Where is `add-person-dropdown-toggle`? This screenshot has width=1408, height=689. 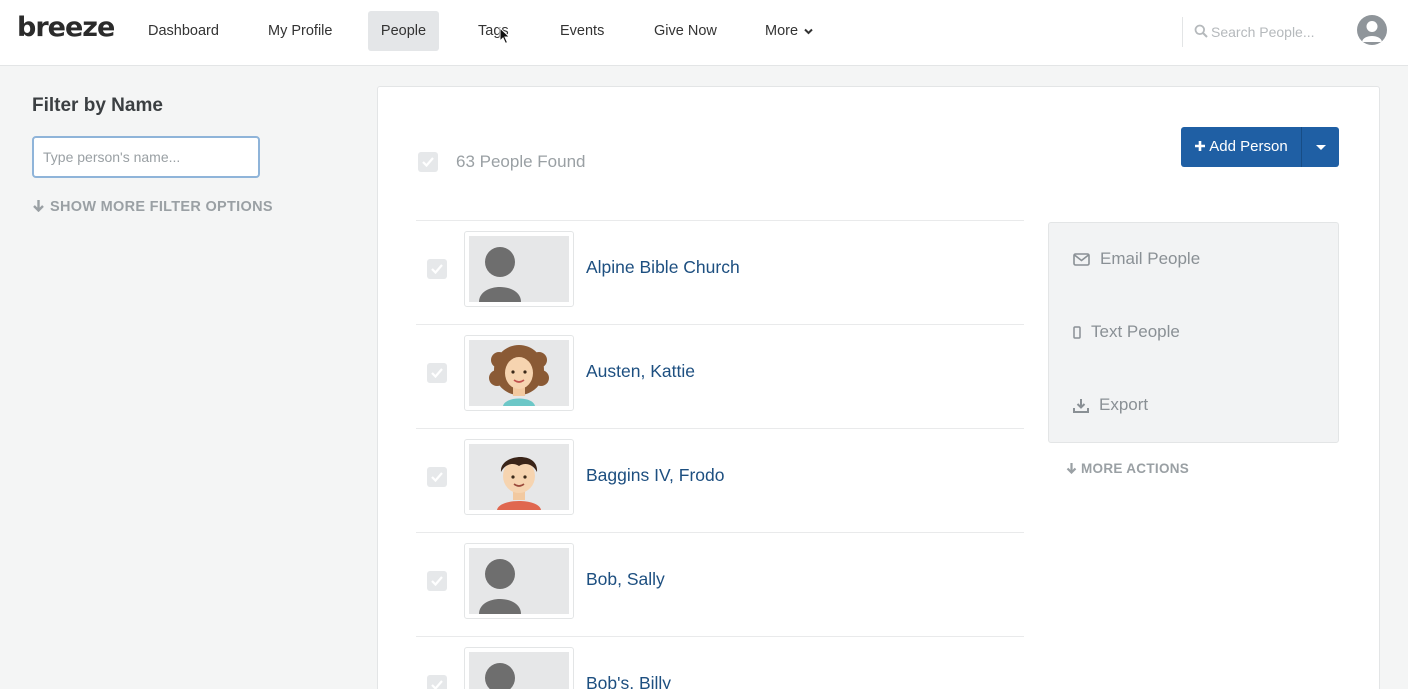
add-person-dropdown-toggle is located at coordinates (1320, 147).